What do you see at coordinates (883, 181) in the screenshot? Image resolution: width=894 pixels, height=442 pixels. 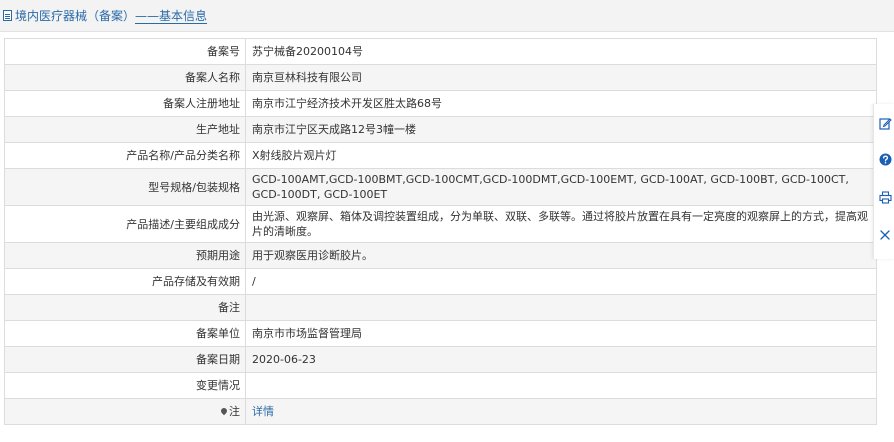 I see `side-toolbar` at bounding box center [883, 181].